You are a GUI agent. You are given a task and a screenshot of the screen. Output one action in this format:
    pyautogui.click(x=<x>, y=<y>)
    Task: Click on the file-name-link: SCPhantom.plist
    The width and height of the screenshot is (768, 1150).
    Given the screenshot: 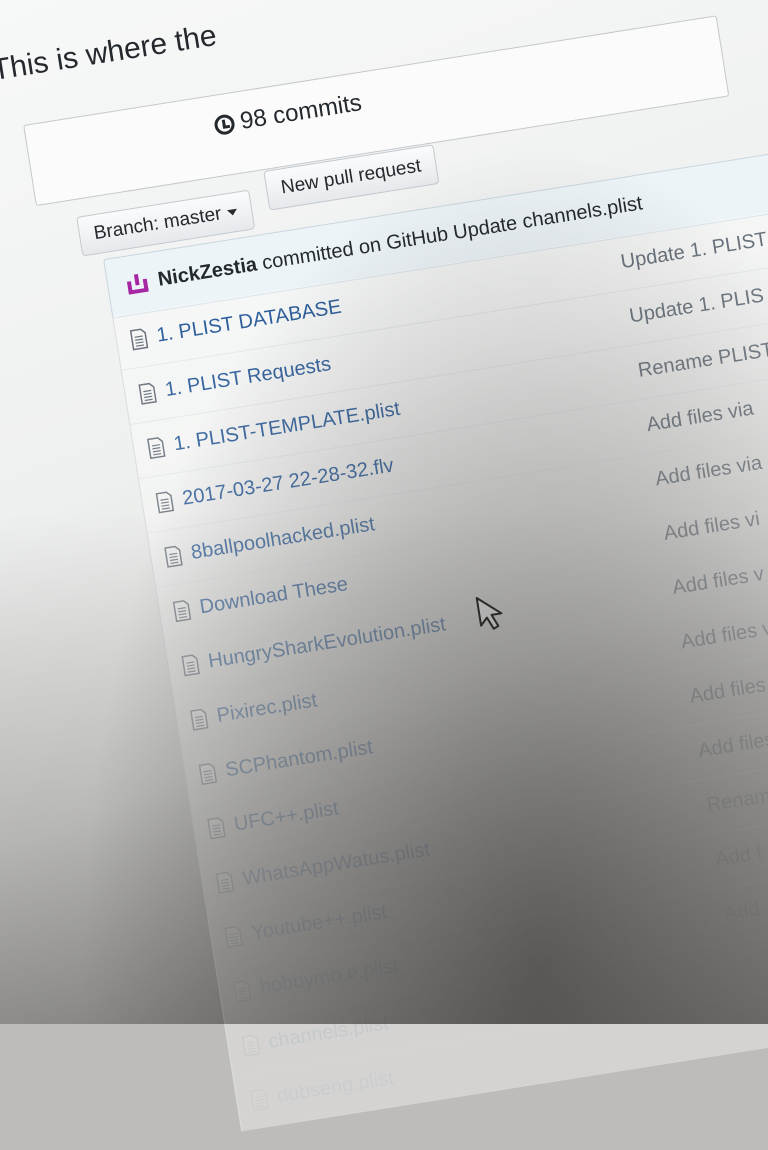 What is the action you would take?
    pyautogui.click(x=299, y=759)
    